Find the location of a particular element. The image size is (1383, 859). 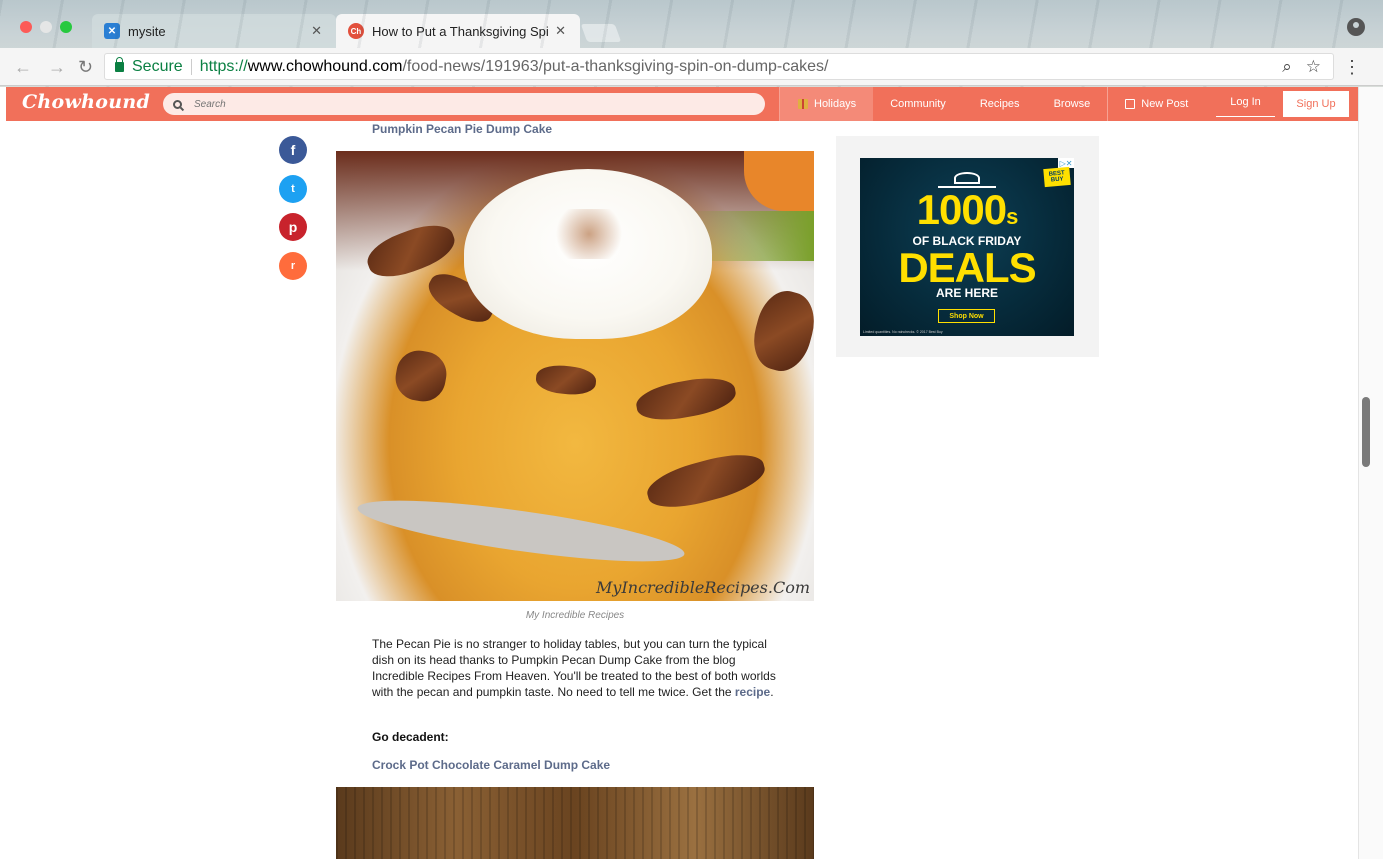

zoom-icon: ⌕ is located at coordinates (1287, 67).